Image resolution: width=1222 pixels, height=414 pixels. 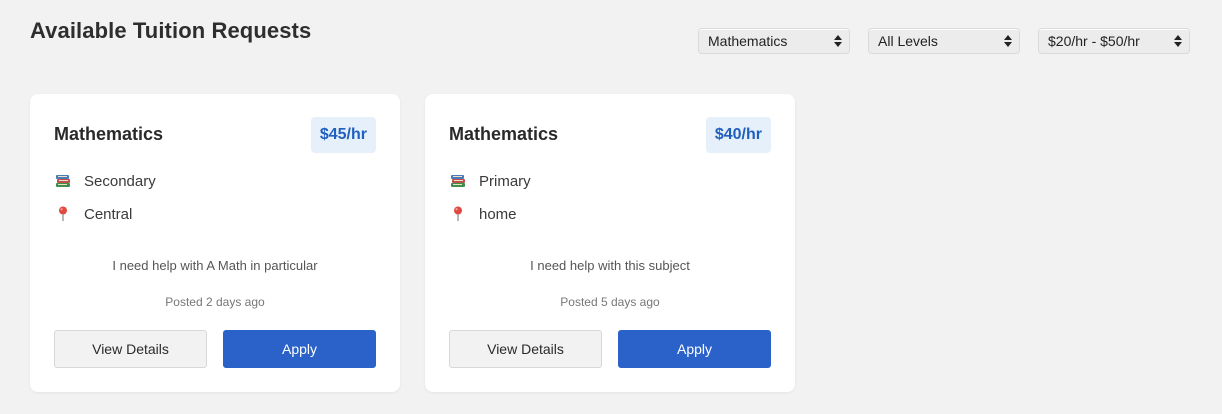 I want to click on rate-select-value: $20/hr - $50/hr, so click(x=1094, y=41).